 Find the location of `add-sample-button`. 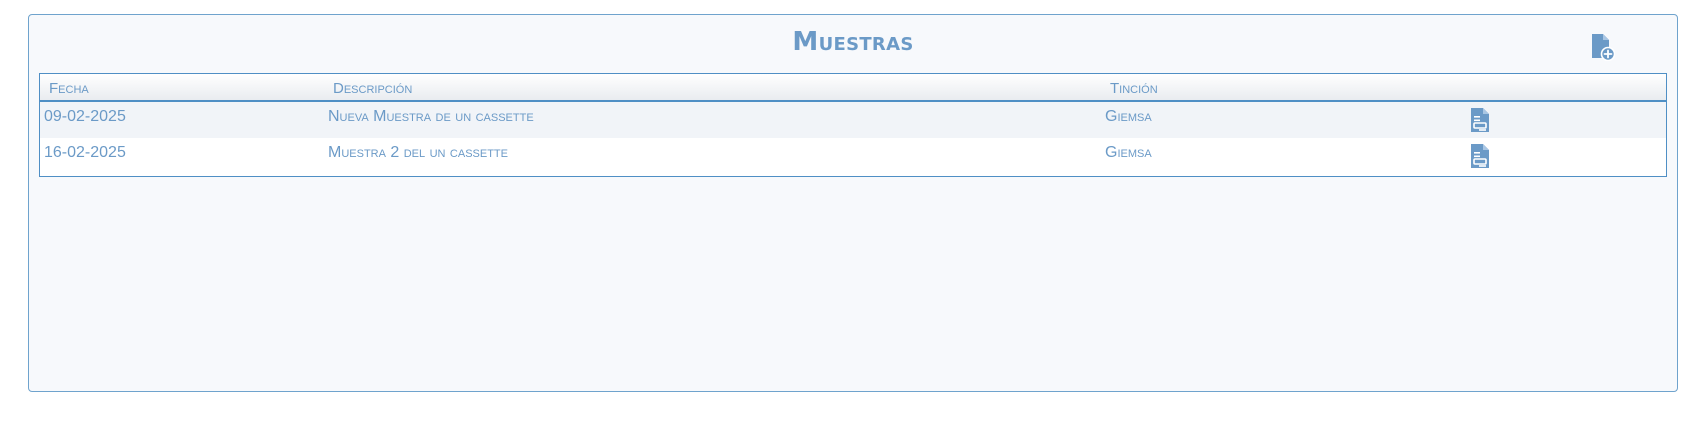

add-sample-button is located at coordinates (1601, 49).